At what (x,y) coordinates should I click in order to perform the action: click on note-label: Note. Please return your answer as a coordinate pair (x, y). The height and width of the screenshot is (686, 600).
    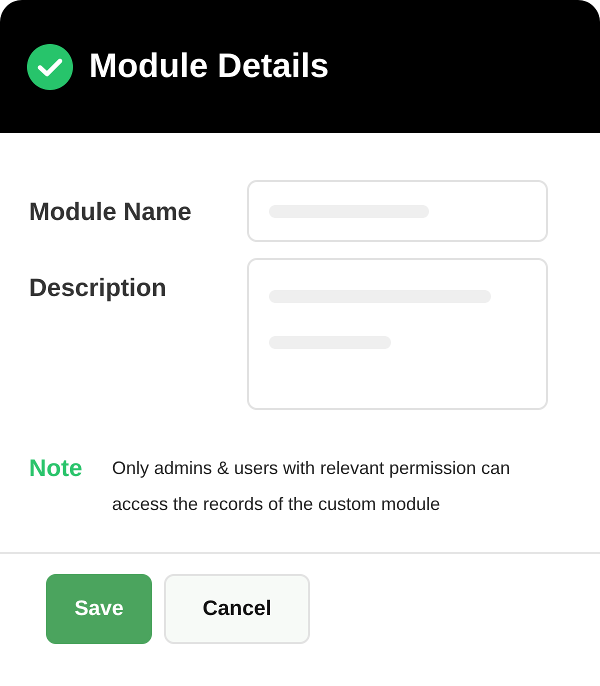
    Looking at the image, I should click on (56, 469).